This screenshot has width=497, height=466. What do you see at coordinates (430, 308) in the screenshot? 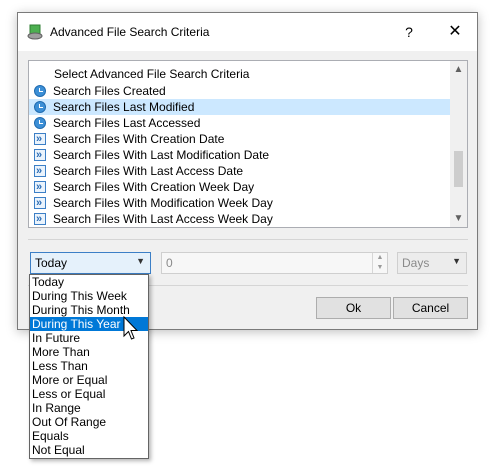
I see `cancel-button: Cancel` at bounding box center [430, 308].